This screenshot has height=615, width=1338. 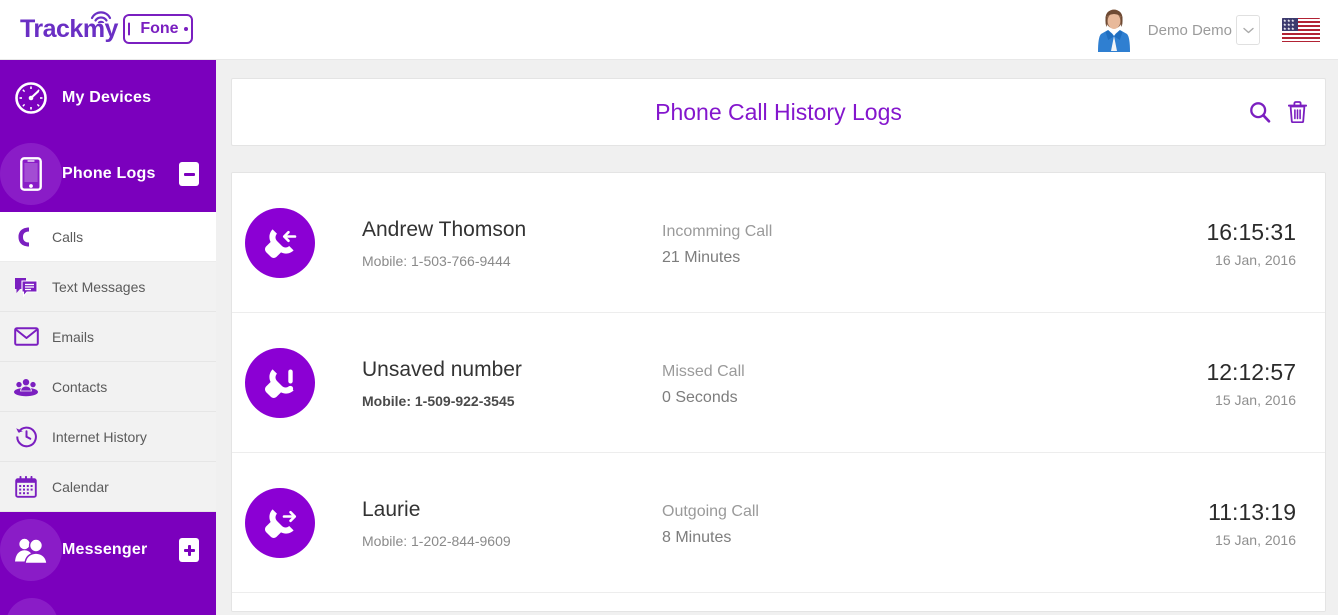 What do you see at coordinates (26, 287) in the screenshot?
I see `chat-bubbles-icon` at bounding box center [26, 287].